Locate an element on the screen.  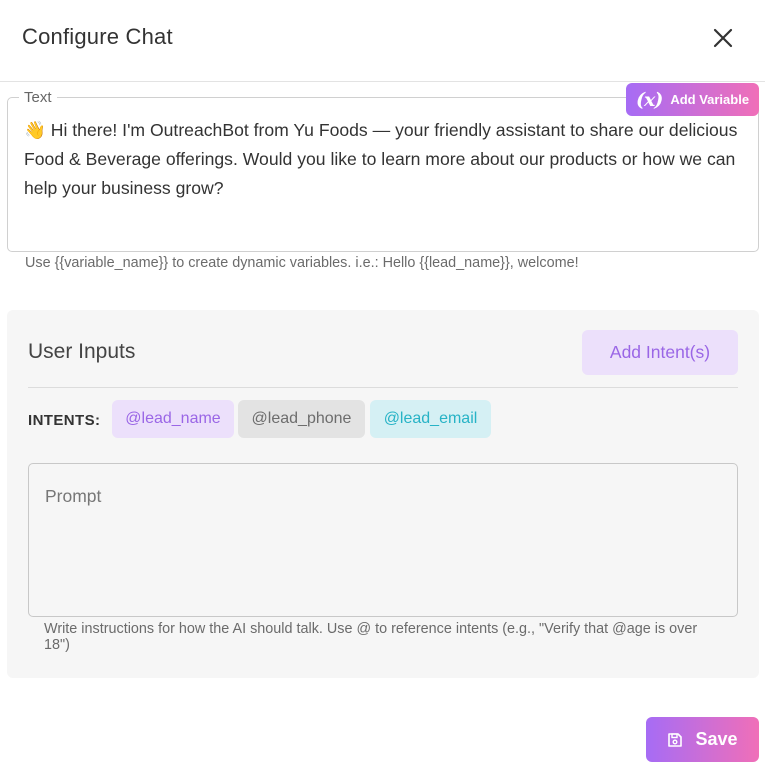
add-variable-label: Add Variable is located at coordinates (710, 99).